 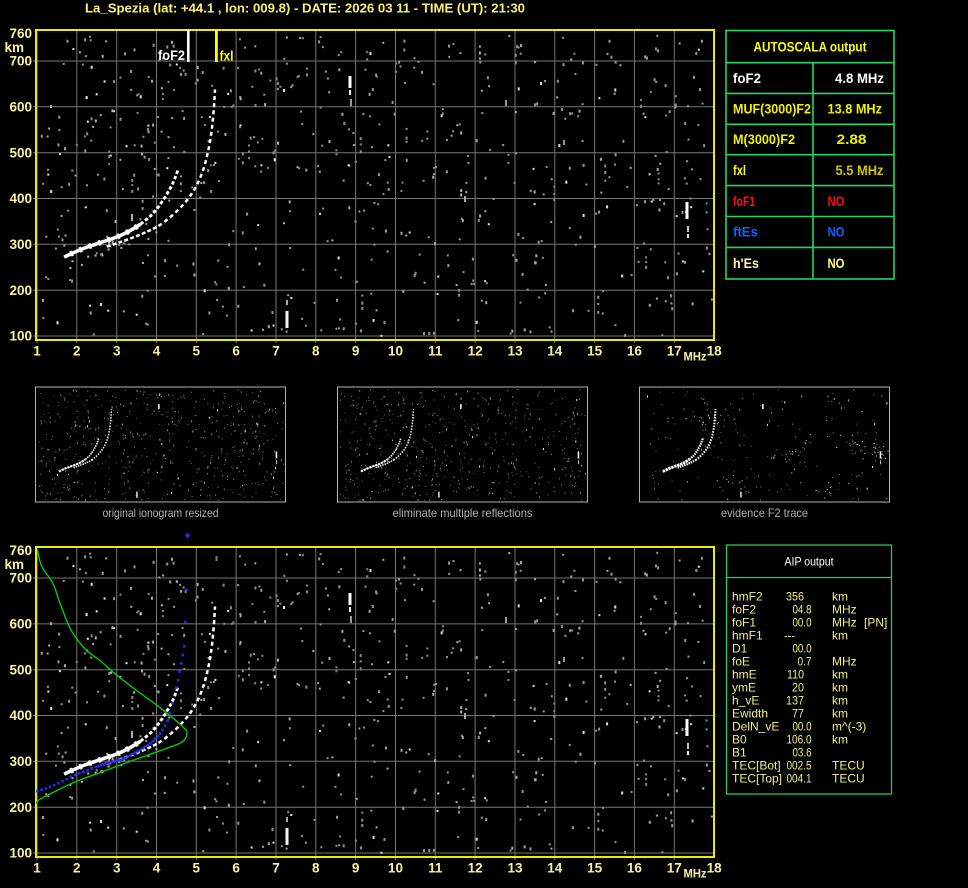 What do you see at coordinates (798, 687) in the screenshot?
I see `svg-text: 20` at bounding box center [798, 687].